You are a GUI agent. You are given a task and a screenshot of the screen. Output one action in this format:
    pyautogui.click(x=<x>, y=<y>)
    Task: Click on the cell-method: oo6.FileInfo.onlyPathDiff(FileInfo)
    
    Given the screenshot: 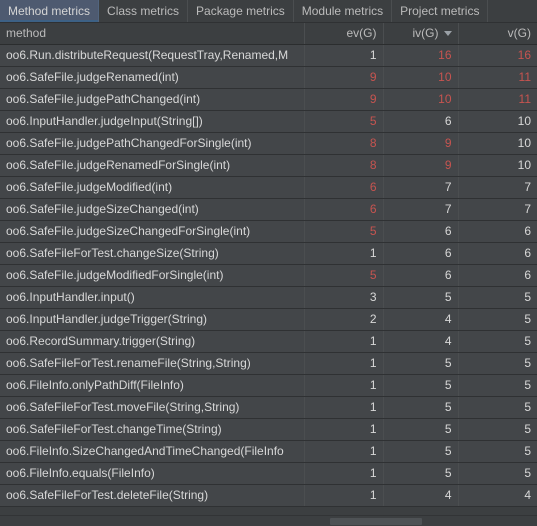 What is the action you would take?
    pyautogui.click(x=152, y=385)
    